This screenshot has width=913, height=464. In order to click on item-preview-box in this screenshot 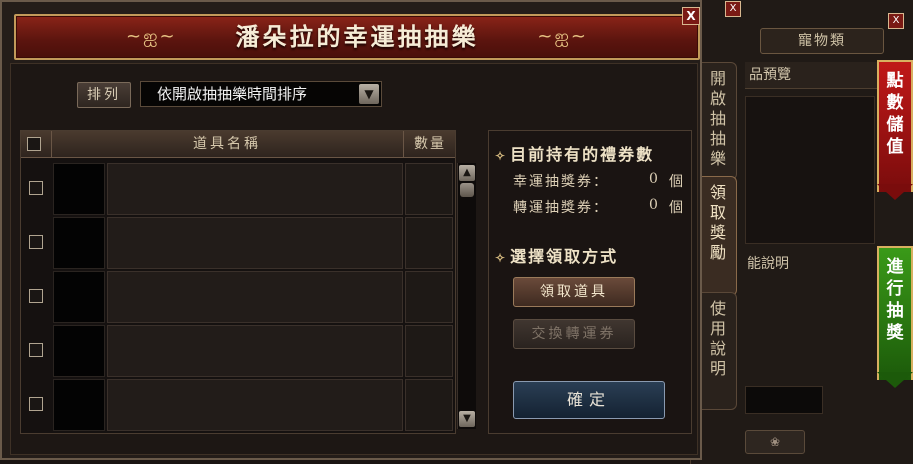, I will do `click(810, 170)`.